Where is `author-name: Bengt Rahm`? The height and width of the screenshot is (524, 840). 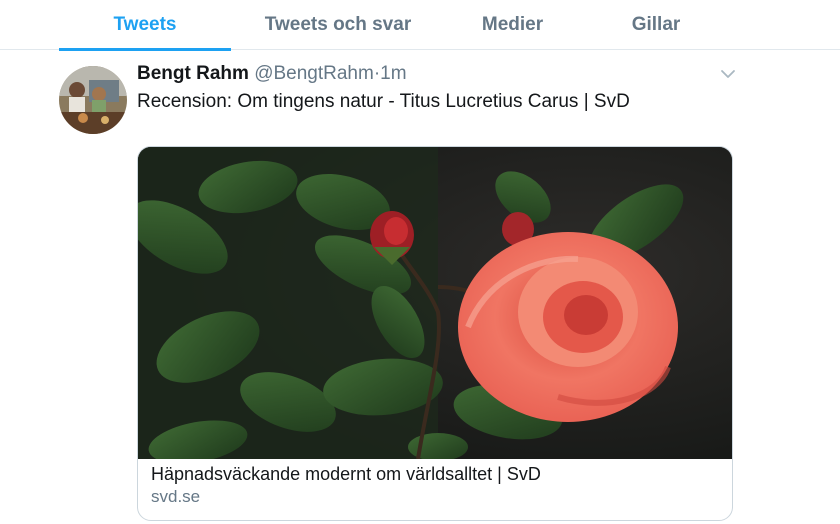
author-name: Bengt Rahm is located at coordinates (193, 73).